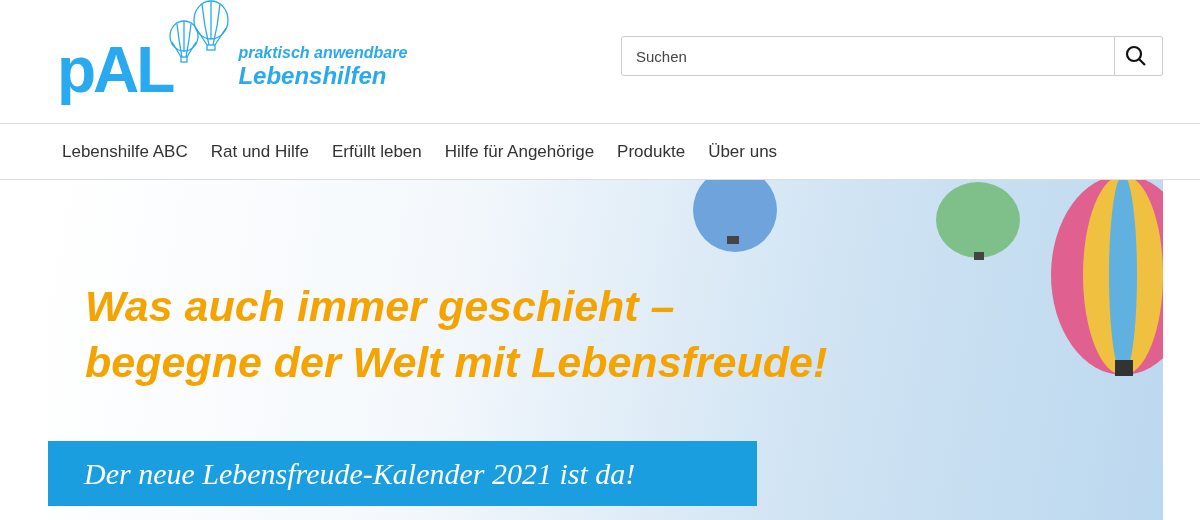 This screenshot has width=1200, height=520. Describe the element at coordinates (743, 151) in the screenshot. I see `nav-link: Über uns` at that location.